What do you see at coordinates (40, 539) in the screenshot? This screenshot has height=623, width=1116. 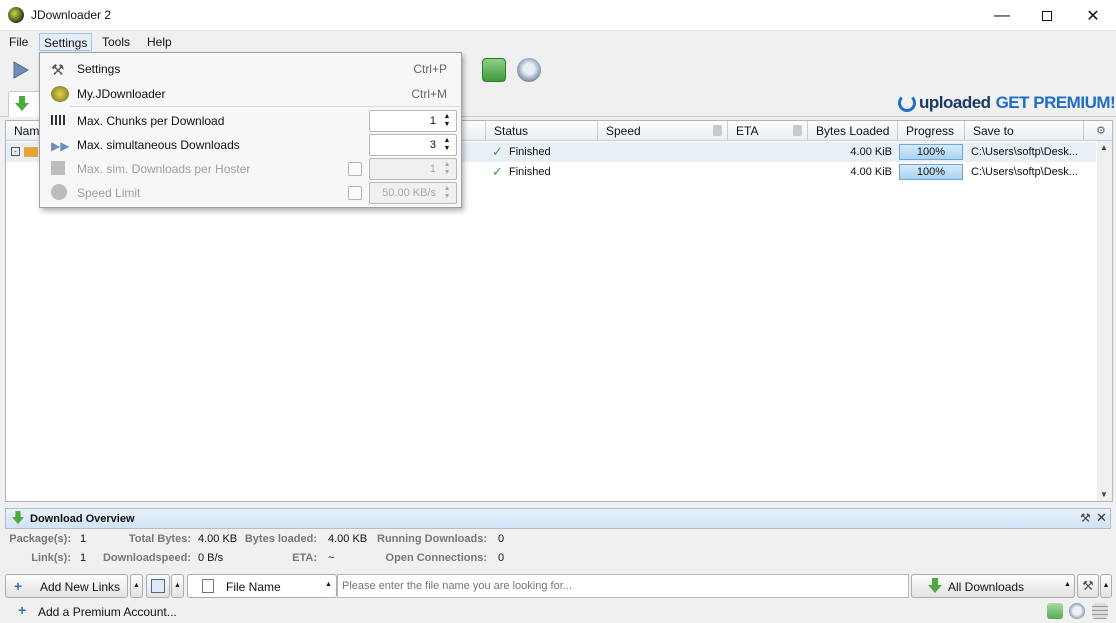 I see `packages-label: Package(s):` at bounding box center [40, 539].